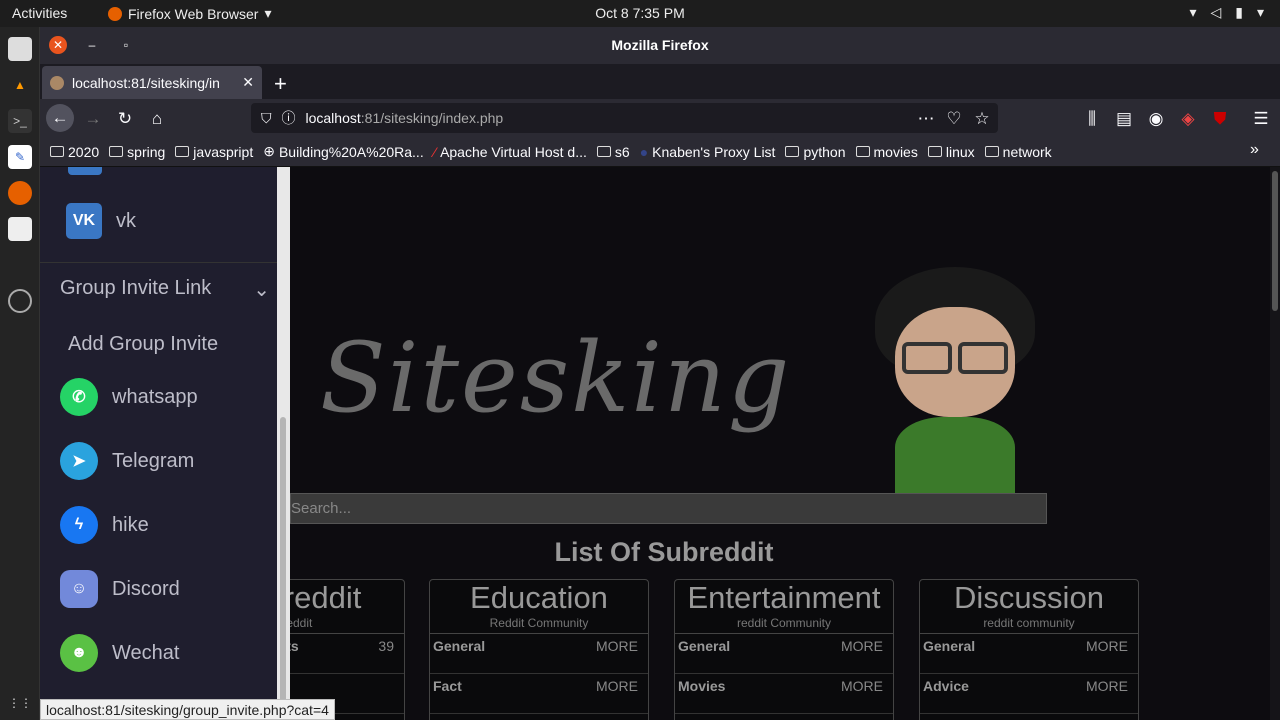  What do you see at coordinates (20, 373) in the screenshot?
I see `dock: ▲ >_ ✎ ⋮⋮` at bounding box center [20, 373].